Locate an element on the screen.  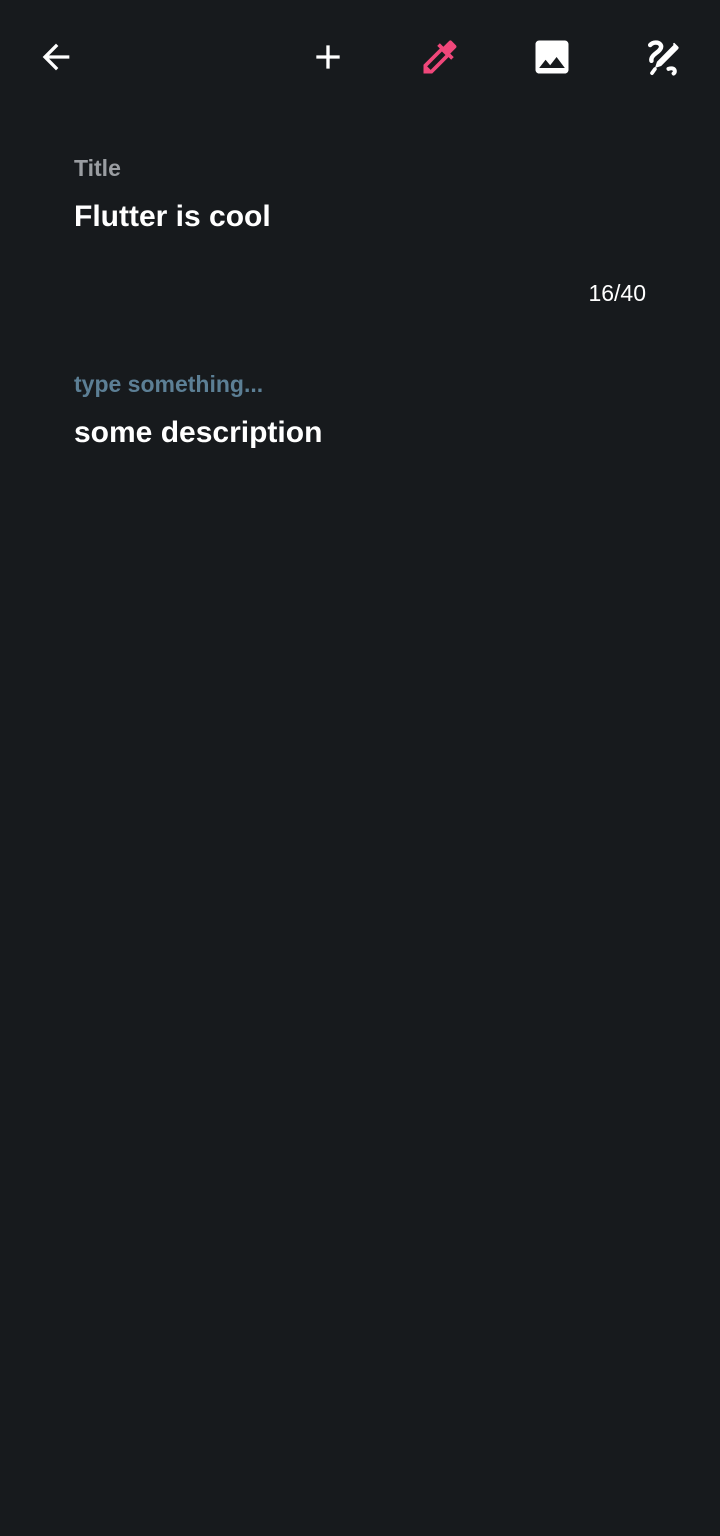
title-field: Title 16/40 is located at coordinates (360, 237).